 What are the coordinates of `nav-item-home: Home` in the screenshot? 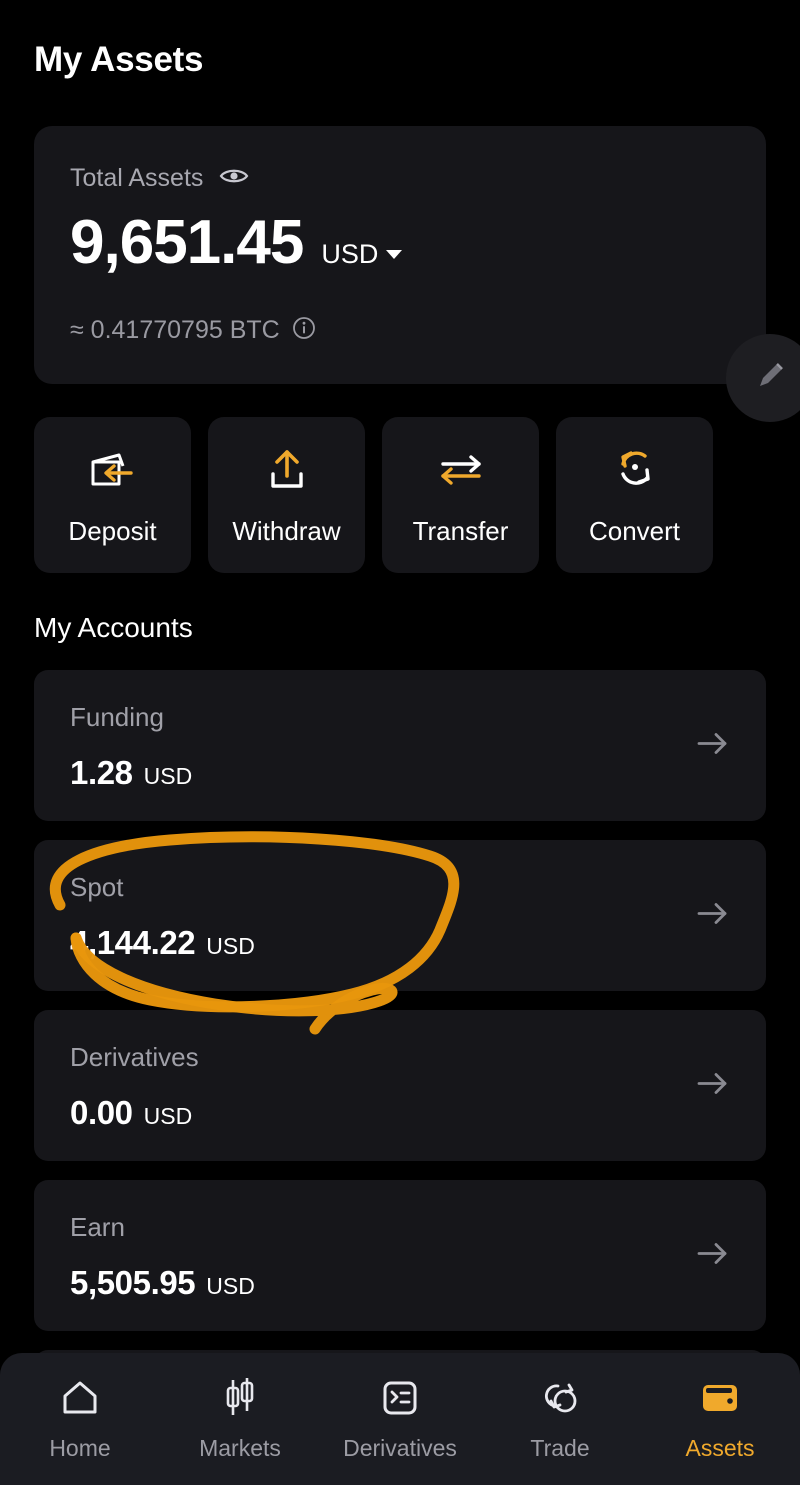 It's located at (80, 1419).